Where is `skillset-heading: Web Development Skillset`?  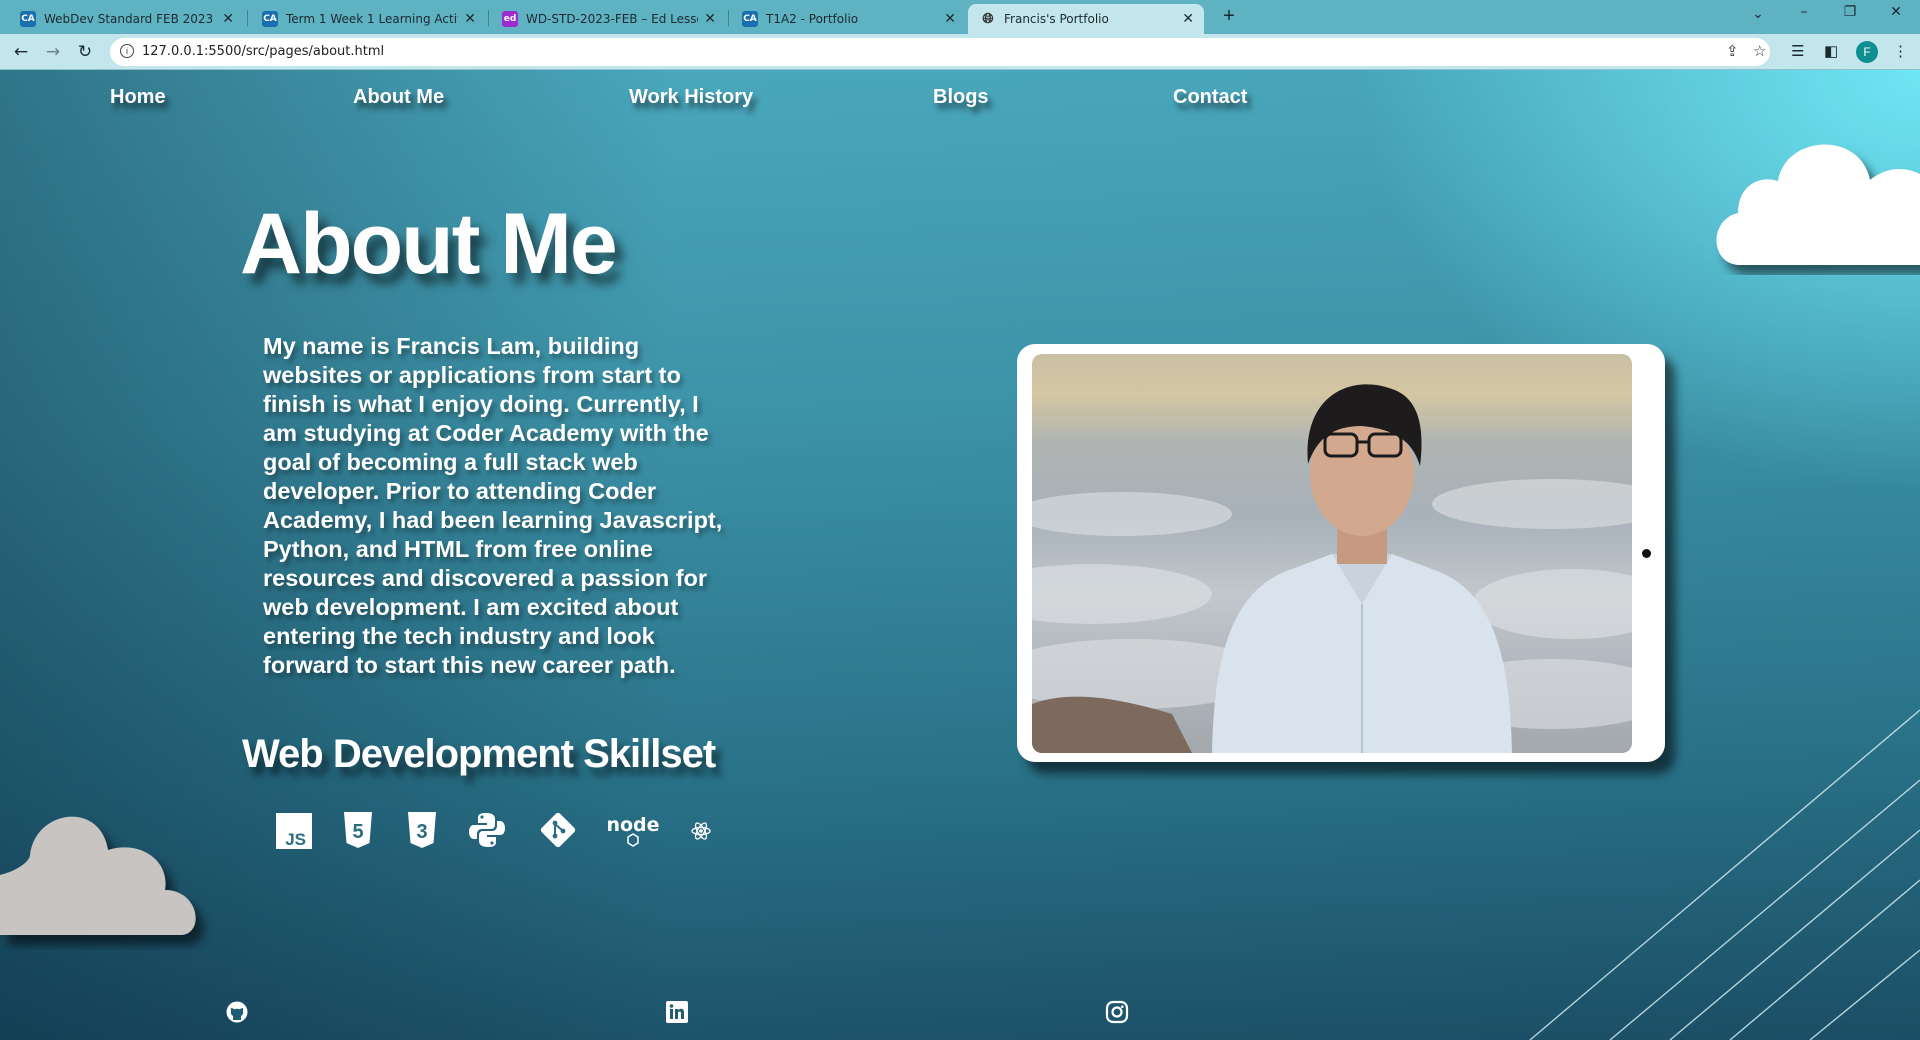
skillset-heading: Web Development Skillset is located at coordinates (479, 754).